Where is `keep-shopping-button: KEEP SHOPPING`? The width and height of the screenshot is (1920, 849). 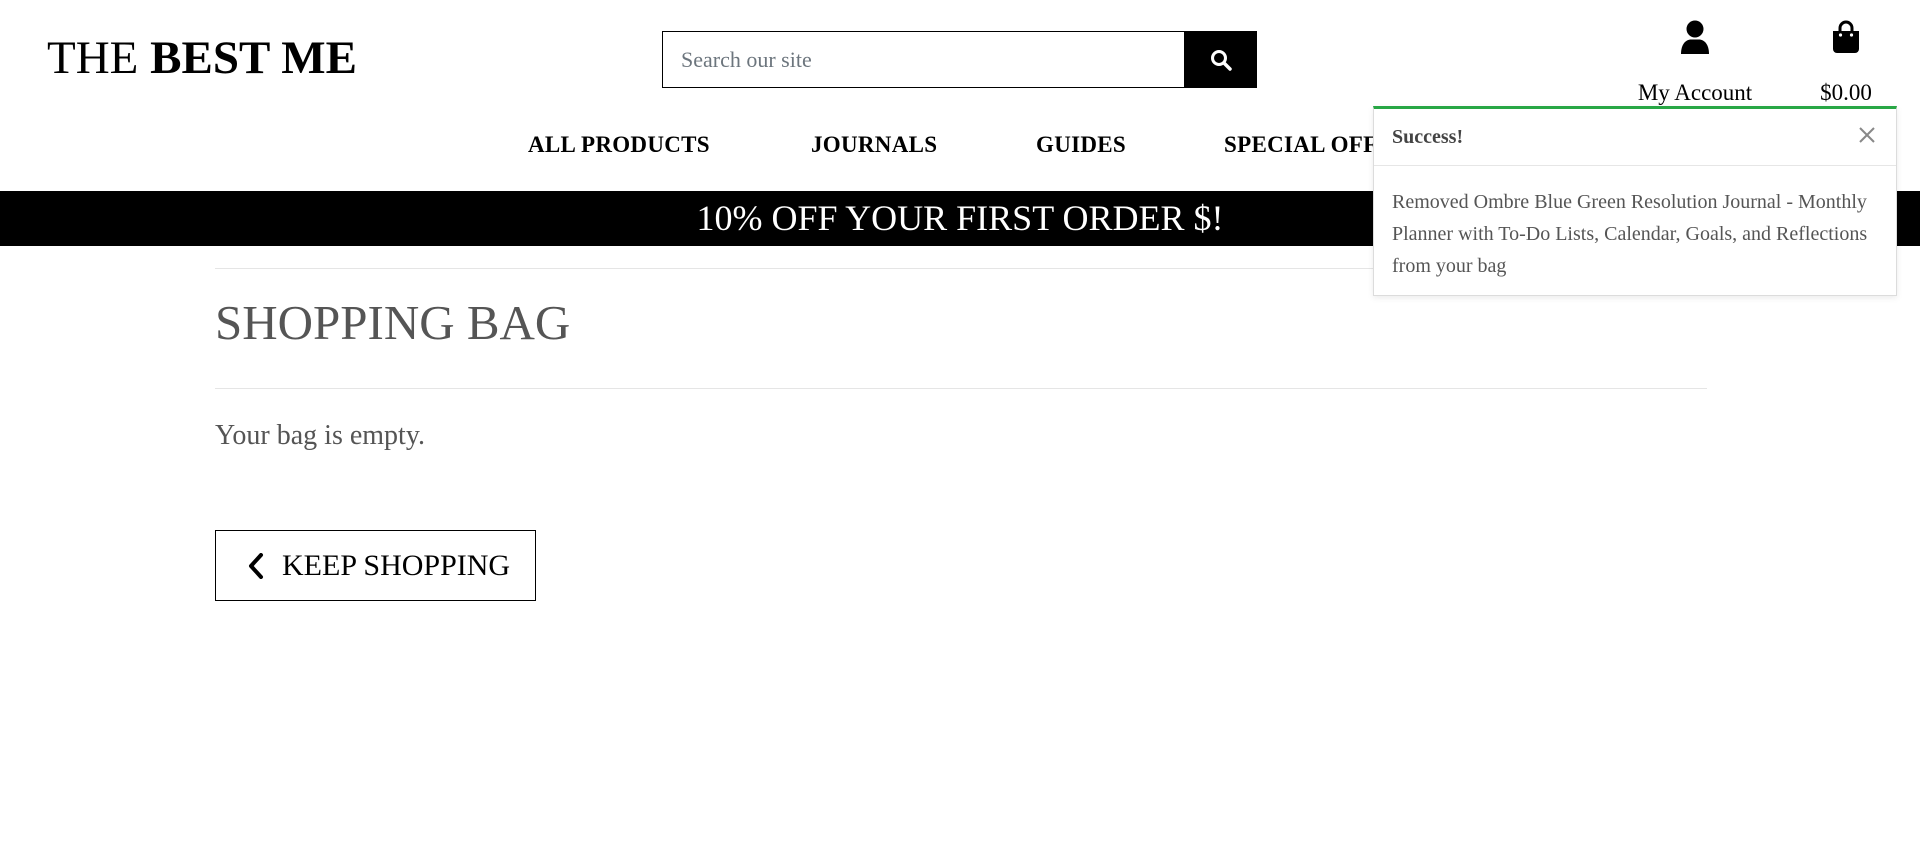 keep-shopping-button: KEEP SHOPPING is located at coordinates (375, 565).